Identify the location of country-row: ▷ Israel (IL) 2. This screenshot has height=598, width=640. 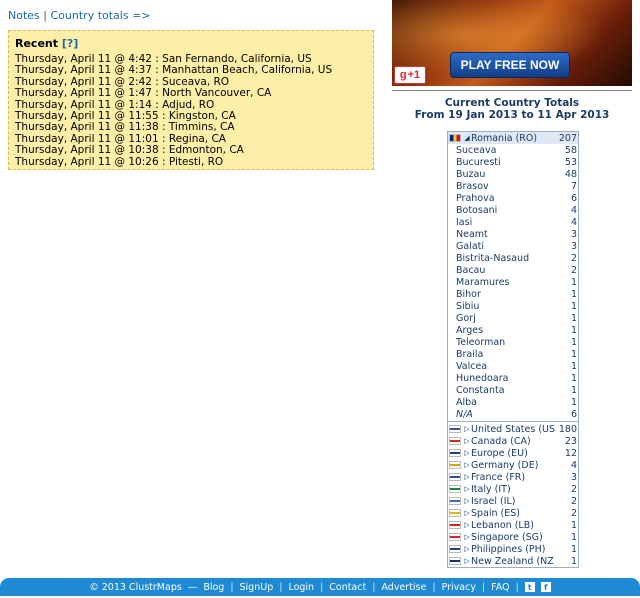
(513, 501).